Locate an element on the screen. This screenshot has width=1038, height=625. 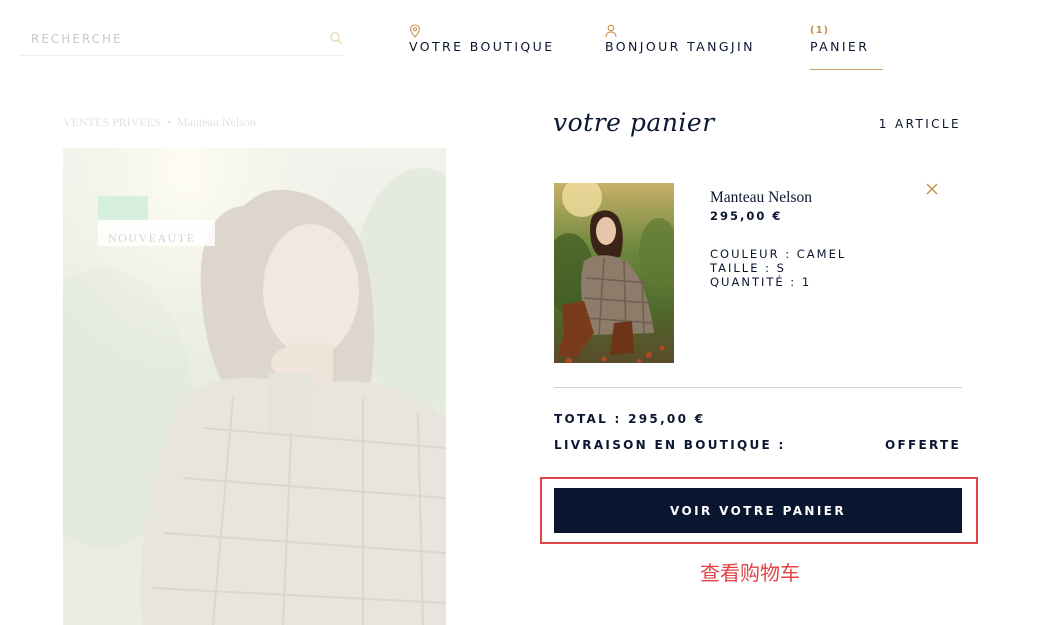
cart-item-price: 295,00 € is located at coordinates (746, 216).